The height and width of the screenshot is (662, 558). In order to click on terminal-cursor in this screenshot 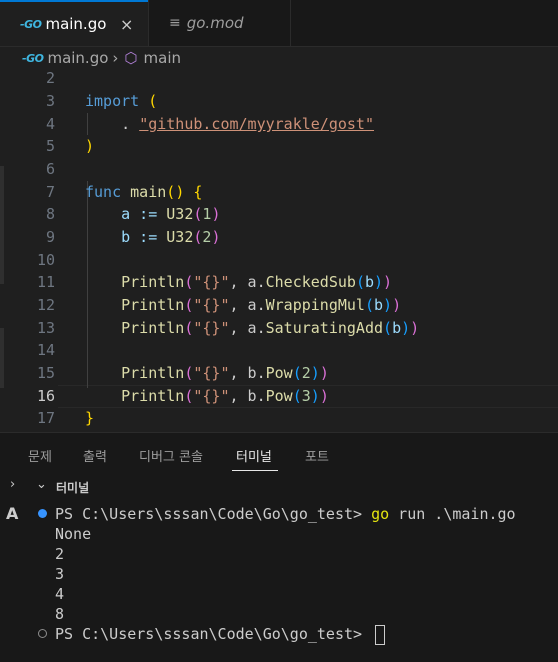, I will do `click(380, 634)`.